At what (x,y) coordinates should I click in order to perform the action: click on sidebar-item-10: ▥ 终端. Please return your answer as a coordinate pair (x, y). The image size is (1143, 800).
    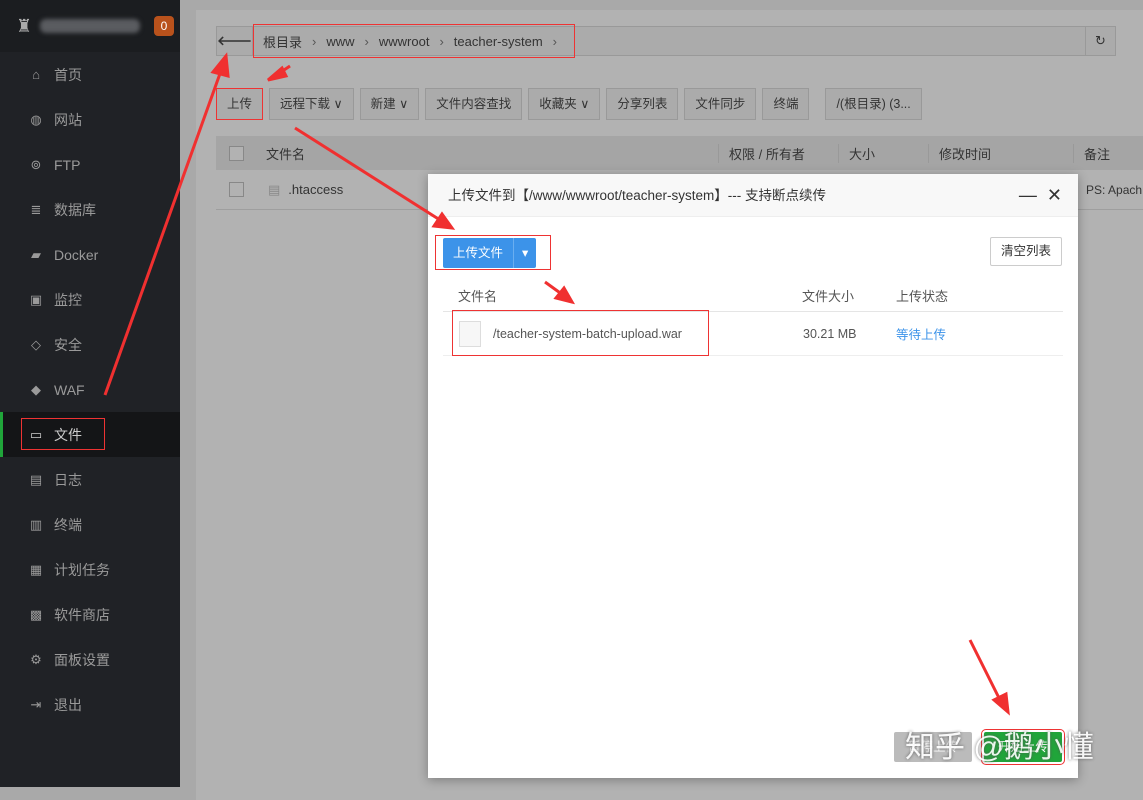
    Looking at the image, I should click on (90, 524).